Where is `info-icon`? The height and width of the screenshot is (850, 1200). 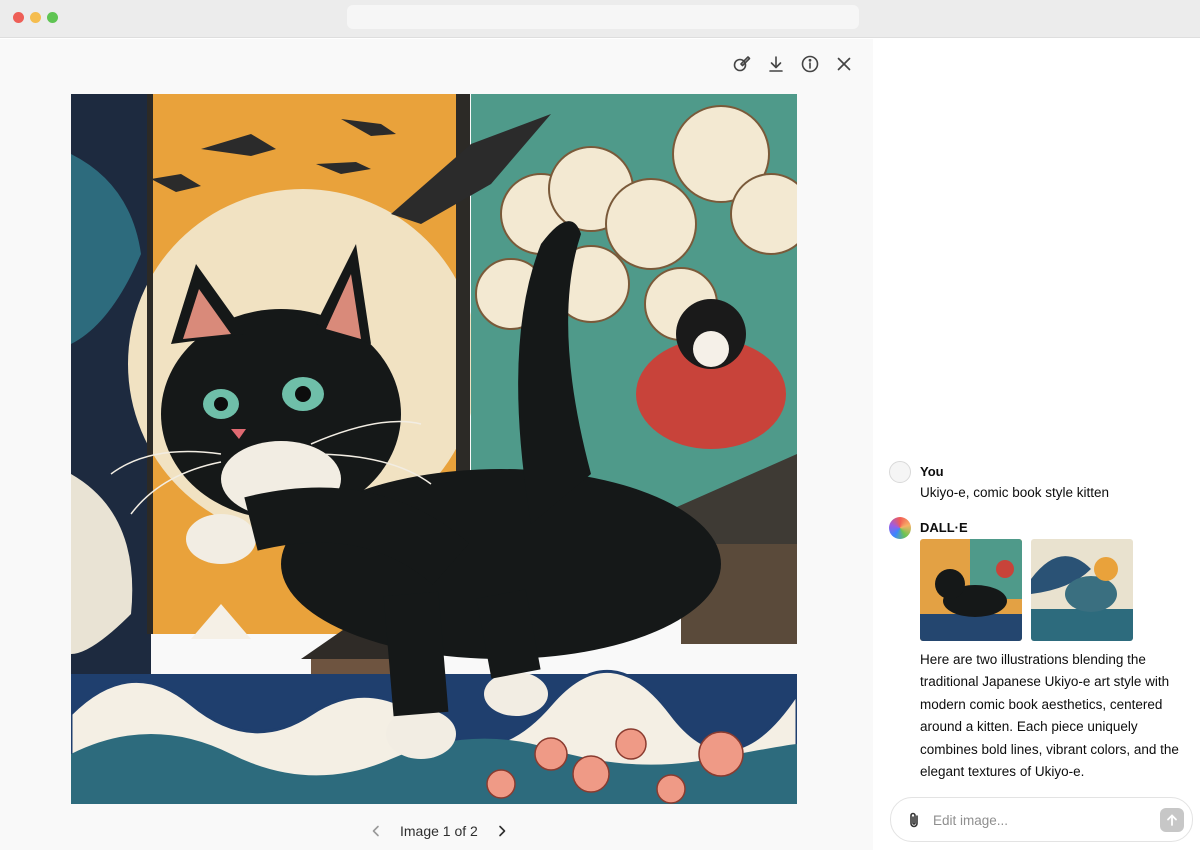
info-icon is located at coordinates (810, 64).